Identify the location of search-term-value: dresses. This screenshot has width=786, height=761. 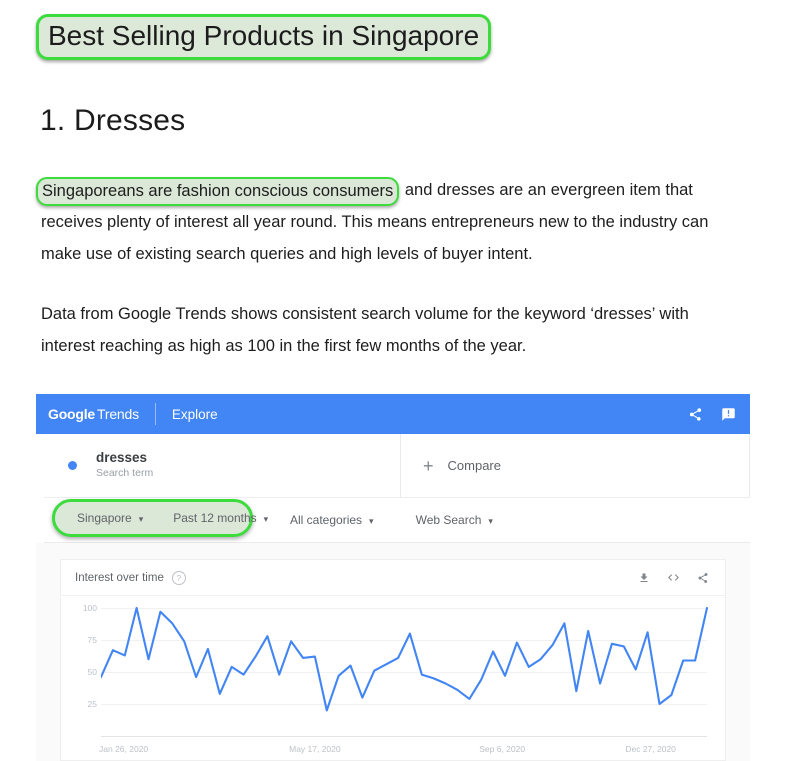
(122, 457).